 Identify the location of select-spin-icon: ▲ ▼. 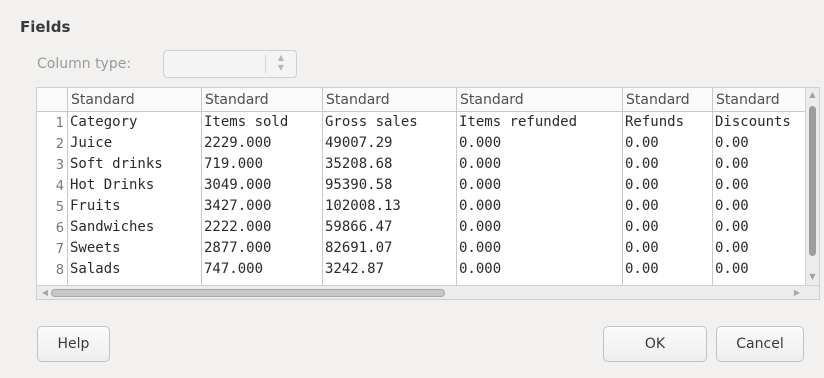
(281, 62).